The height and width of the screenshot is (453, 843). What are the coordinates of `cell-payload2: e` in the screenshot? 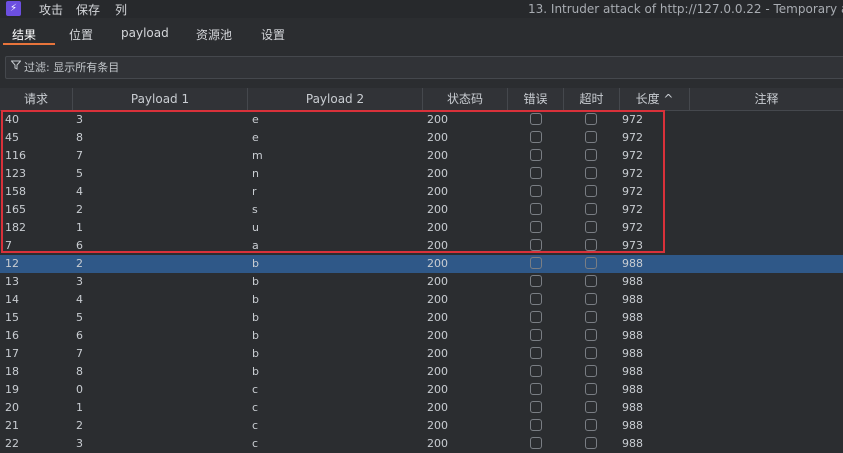 It's located at (255, 119).